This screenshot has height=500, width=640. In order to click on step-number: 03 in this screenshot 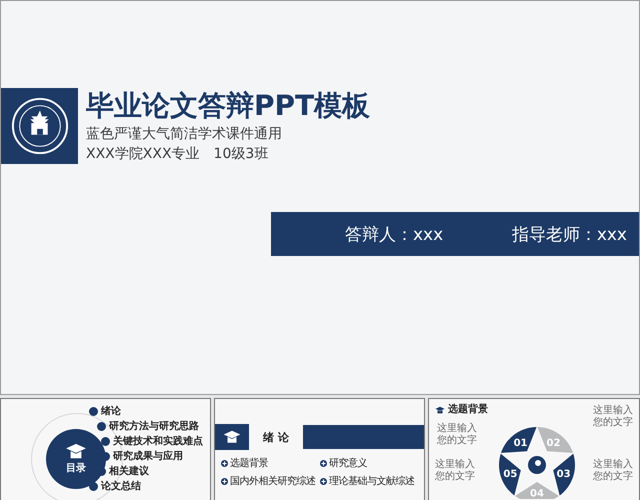, I will do `click(563, 474)`.